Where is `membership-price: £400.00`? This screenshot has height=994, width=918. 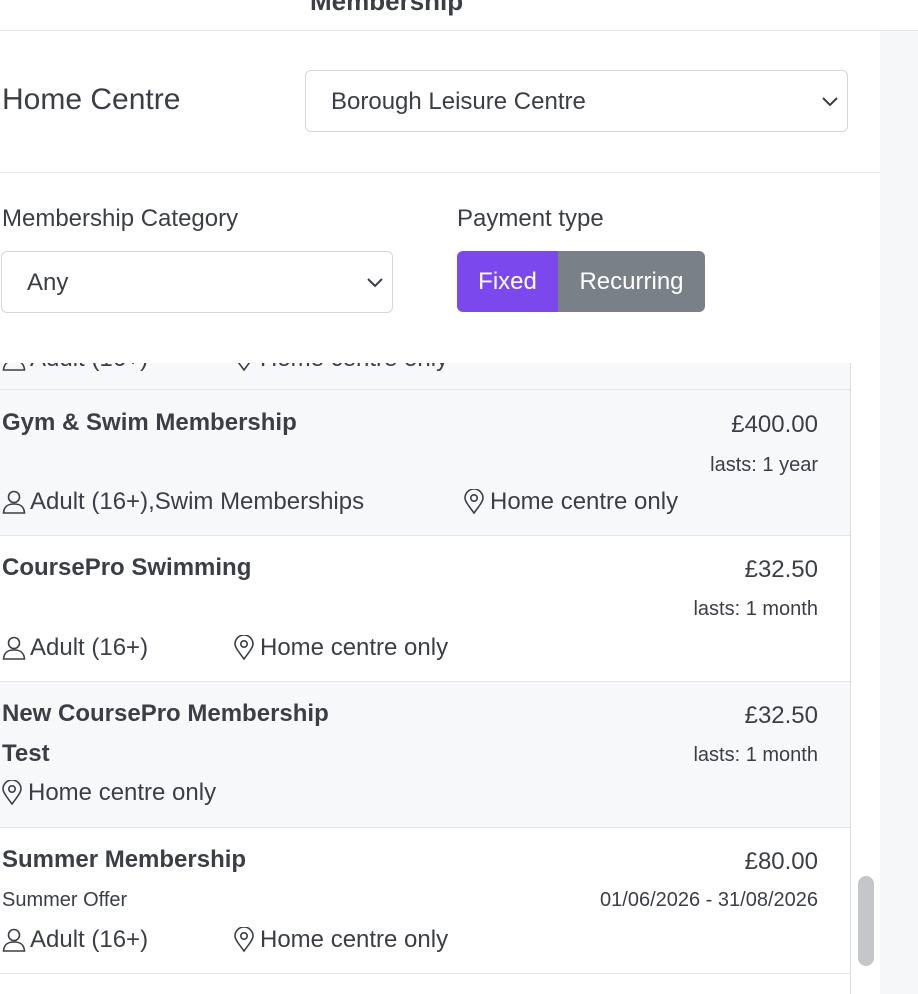
membership-price: £400.00 is located at coordinates (774, 424).